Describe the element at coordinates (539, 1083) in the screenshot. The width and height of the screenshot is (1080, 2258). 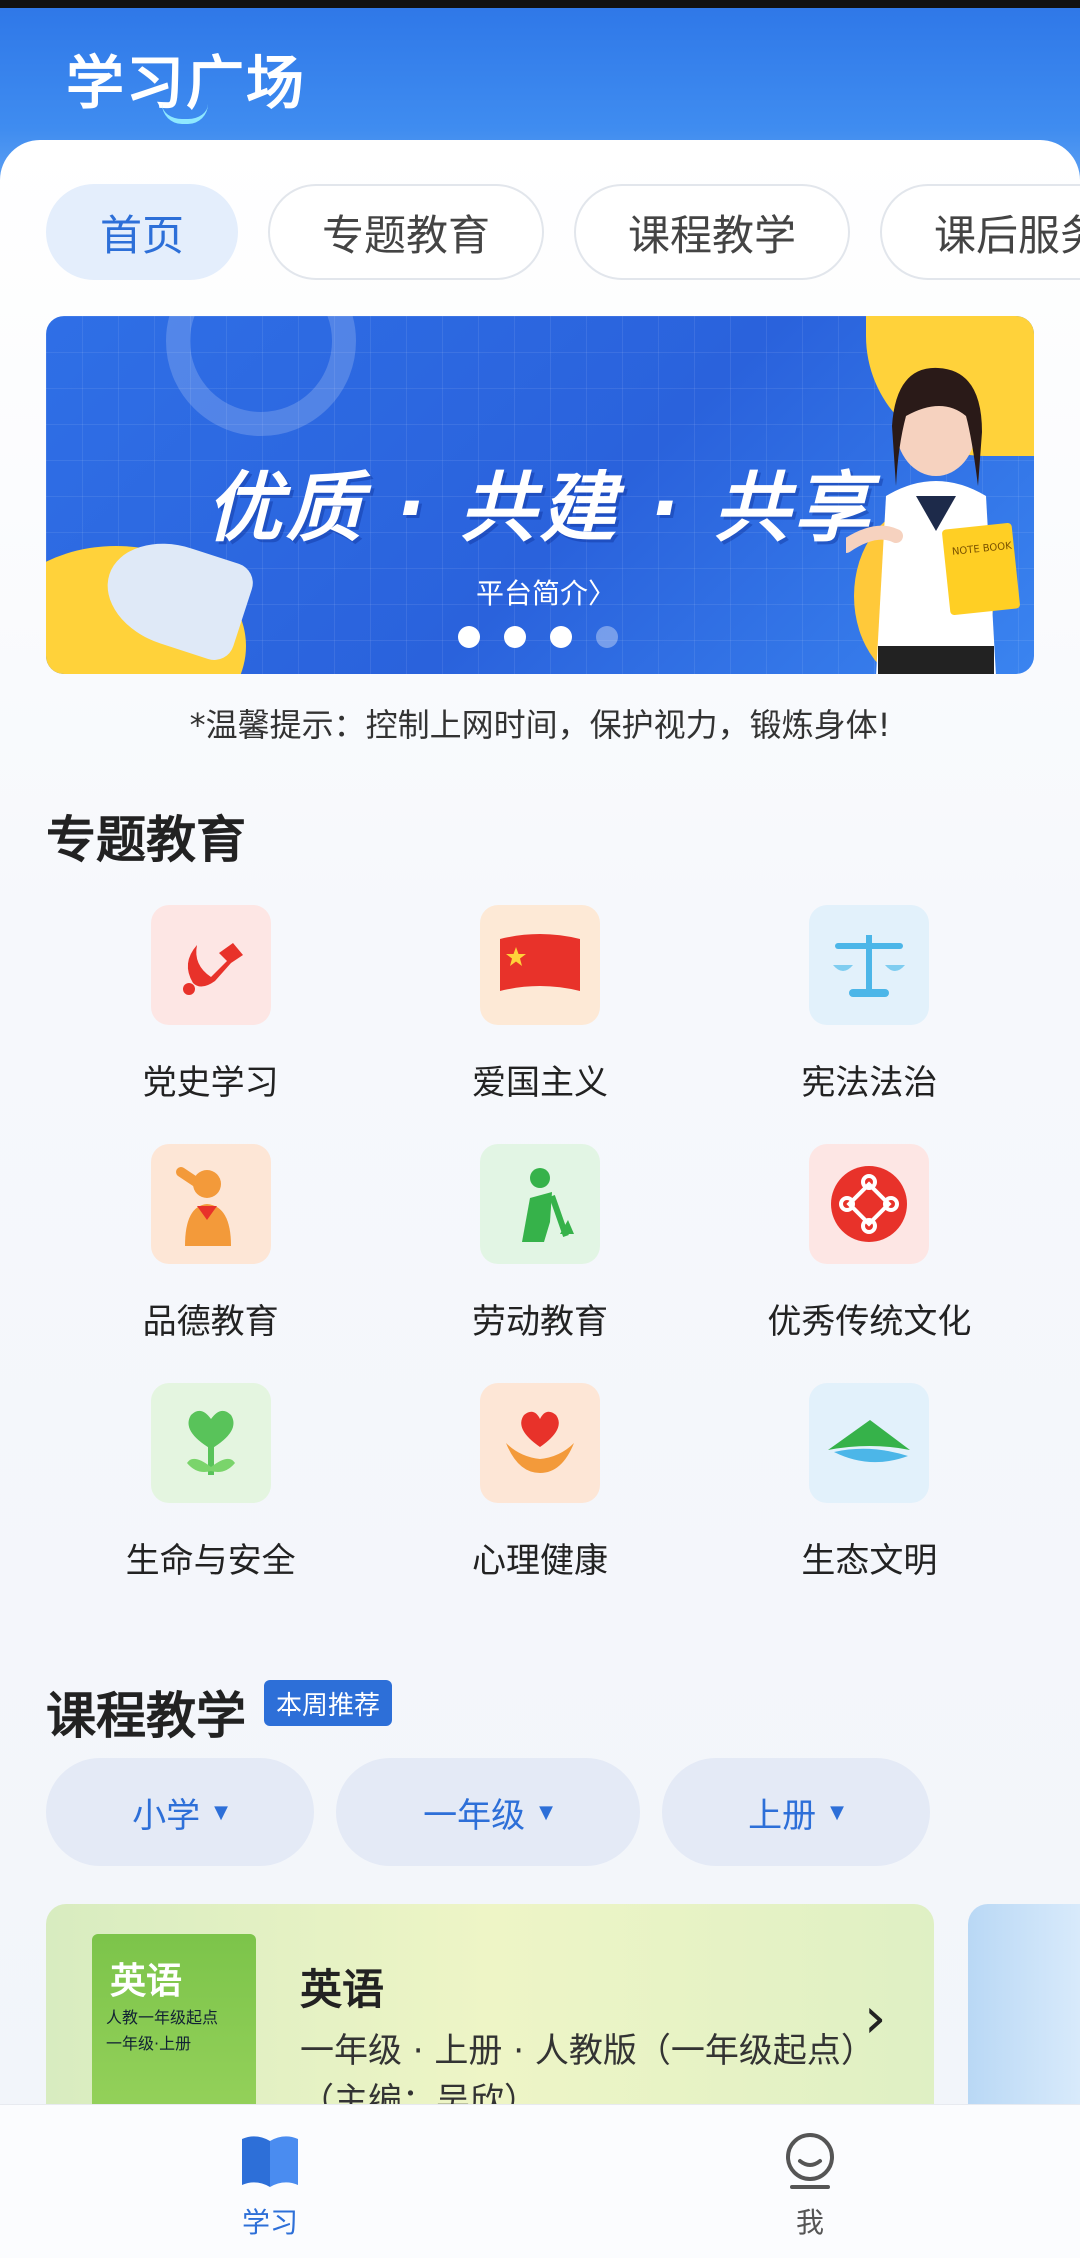
I see `topic-label: 爱国主义` at that location.